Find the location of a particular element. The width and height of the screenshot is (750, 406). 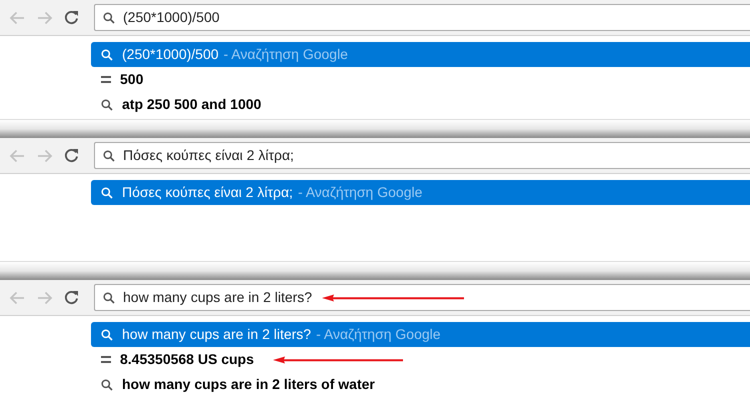

address-text: (250*1000)/500 is located at coordinates (171, 17).